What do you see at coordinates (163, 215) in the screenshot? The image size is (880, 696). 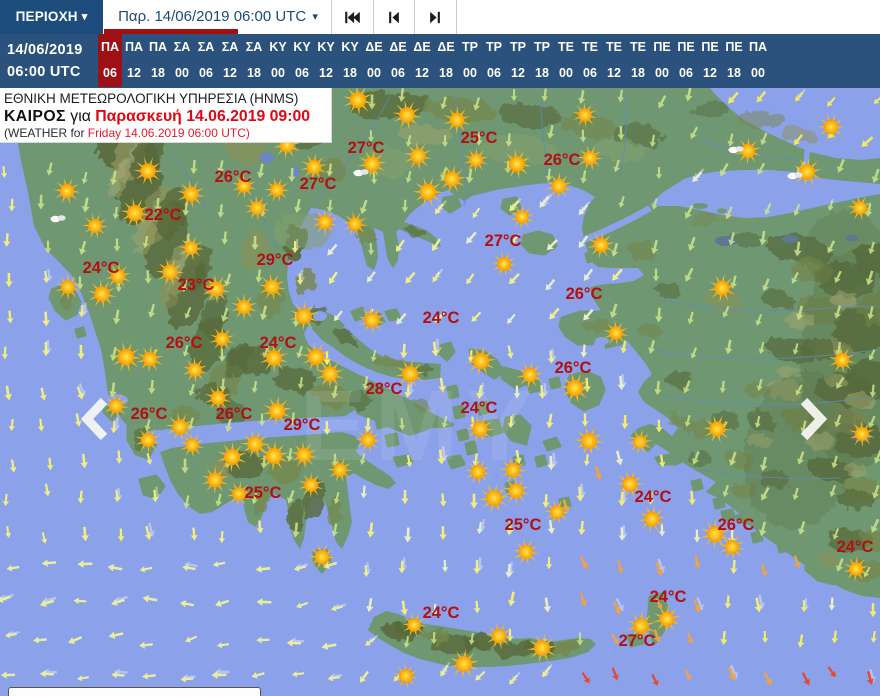 I see `svg-text: 22°C` at bounding box center [163, 215].